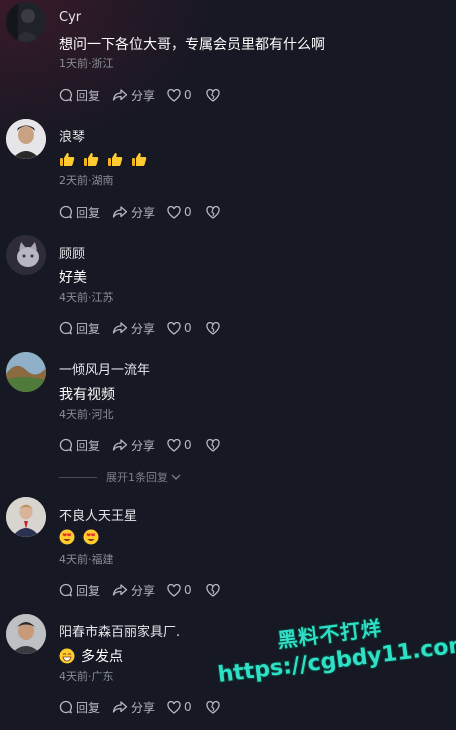  Describe the element at coordinates (86, 559) in the screenshot. I see `comment-meta: 4天前·福建` at that location.